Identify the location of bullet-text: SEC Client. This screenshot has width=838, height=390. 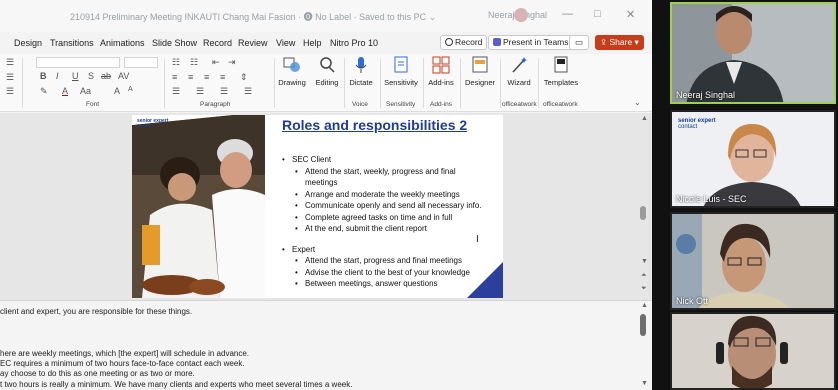
(312, 159).